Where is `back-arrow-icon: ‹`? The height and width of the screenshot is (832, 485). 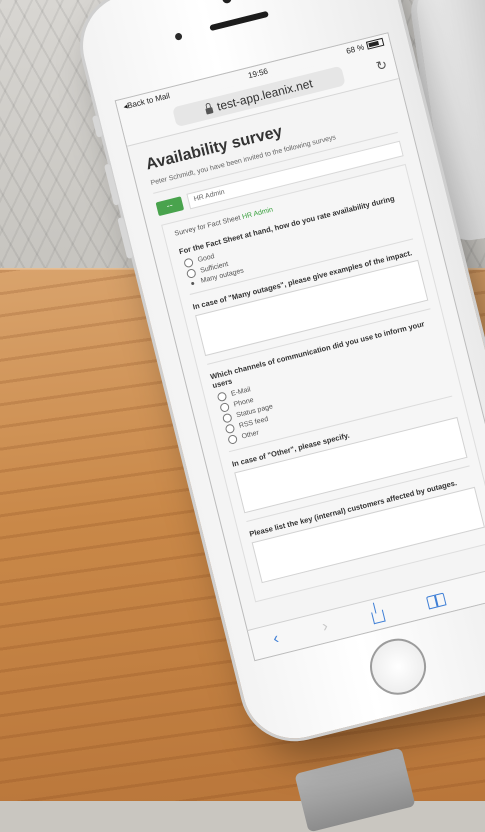
back-arrow-icon: ‹ is located at coordinates (276, 639).